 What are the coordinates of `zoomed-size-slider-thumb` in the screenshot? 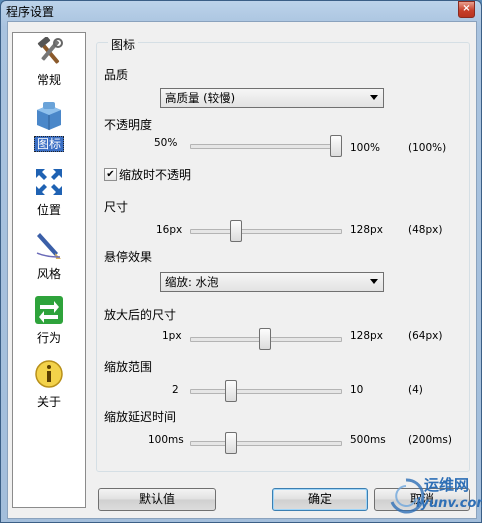 It's located at (265, 339).